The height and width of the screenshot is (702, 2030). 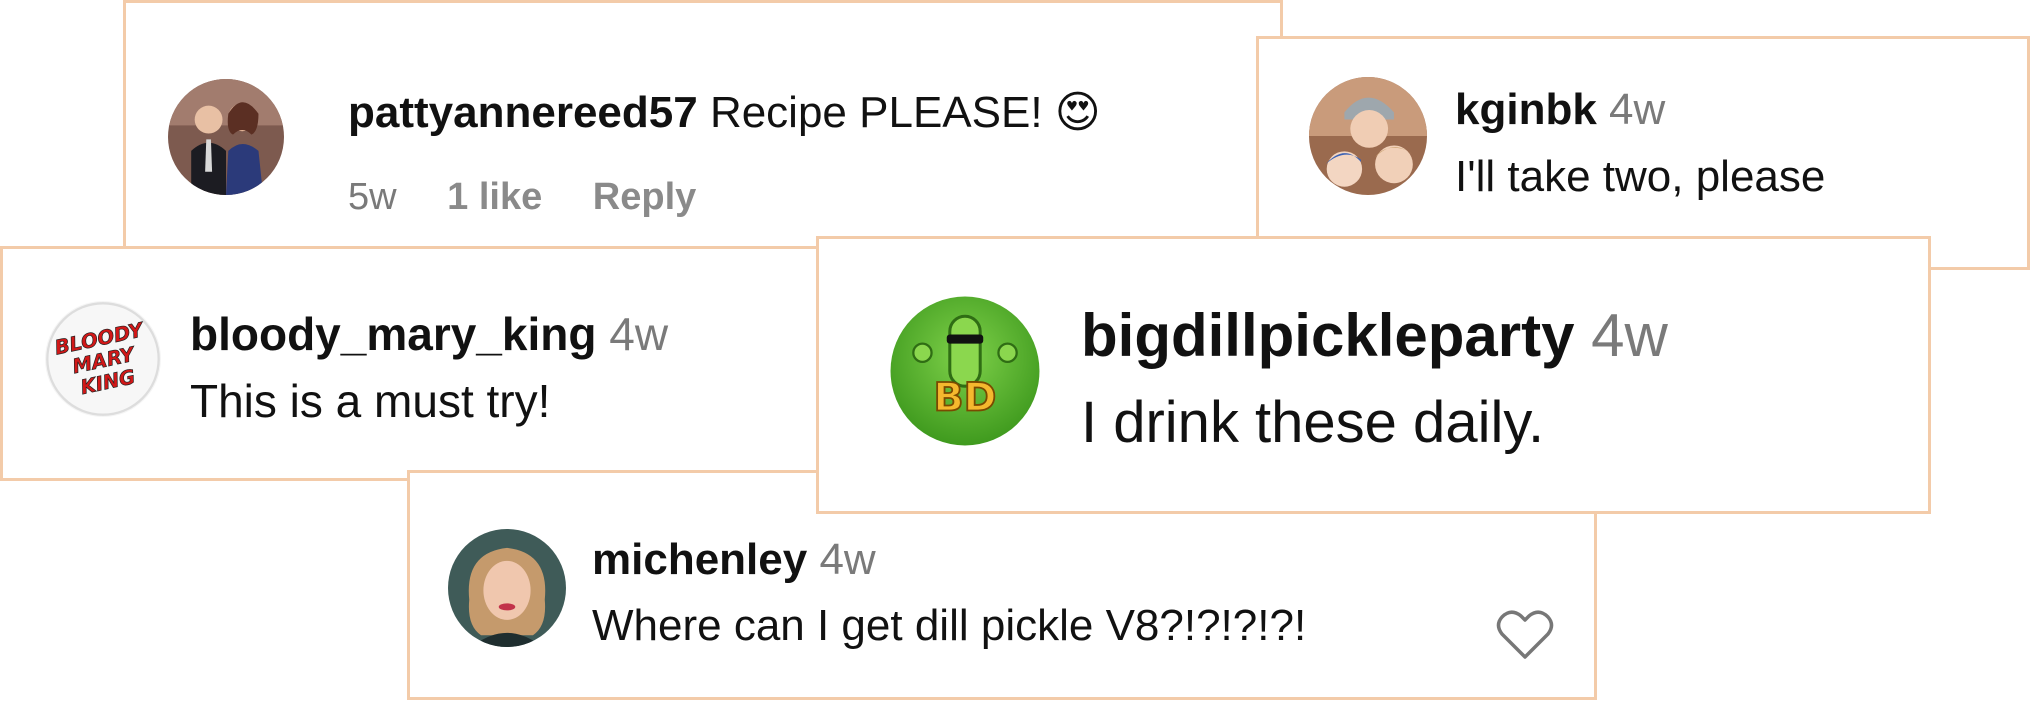 I want to click on couple-photo-icon, so click(x=226, y=137).